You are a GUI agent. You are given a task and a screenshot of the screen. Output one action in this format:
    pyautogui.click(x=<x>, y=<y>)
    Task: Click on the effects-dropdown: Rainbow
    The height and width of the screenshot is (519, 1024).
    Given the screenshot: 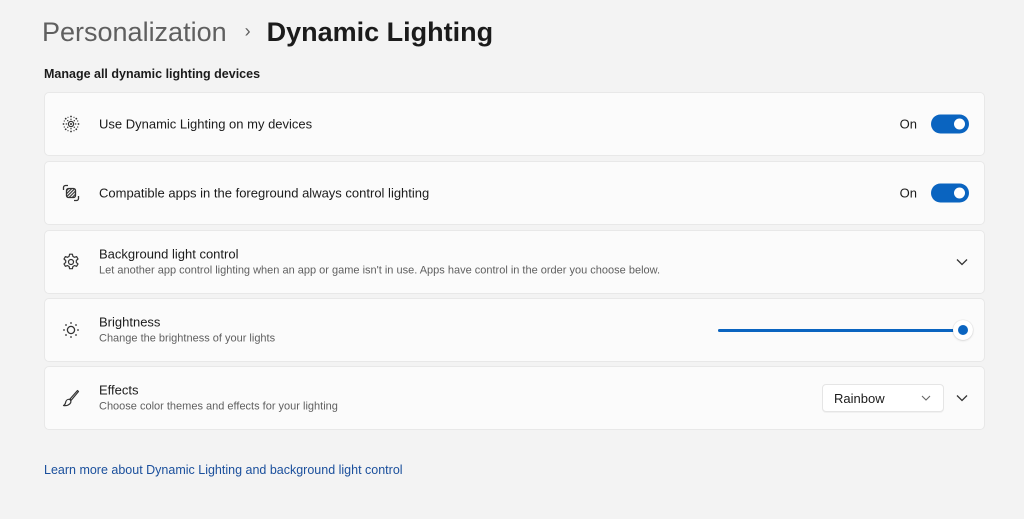 What is the action you would take?
    pyautogui.click(x=883, y=398)
    